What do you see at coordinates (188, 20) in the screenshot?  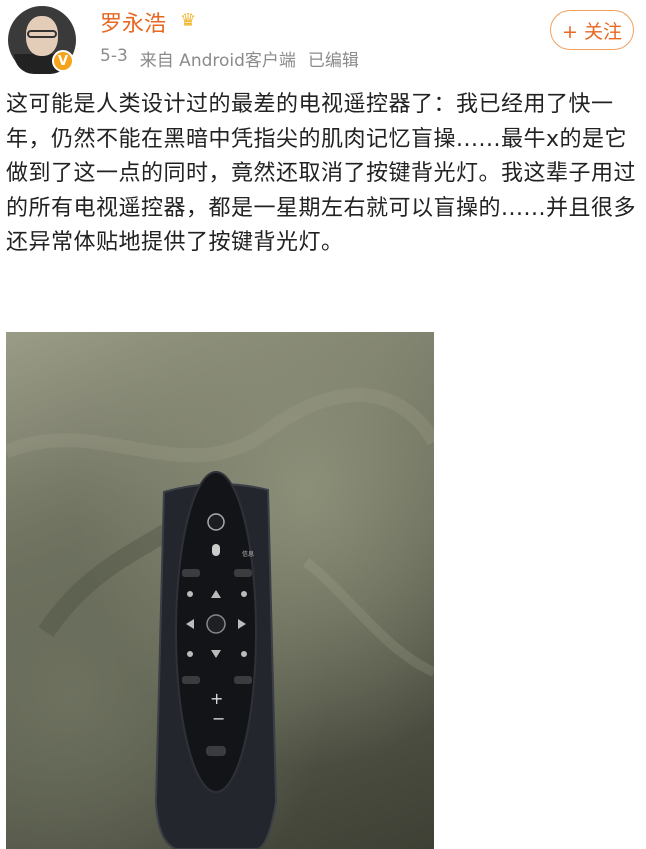 I see `crown-icon: ♛` at bounding box center [188, 20].